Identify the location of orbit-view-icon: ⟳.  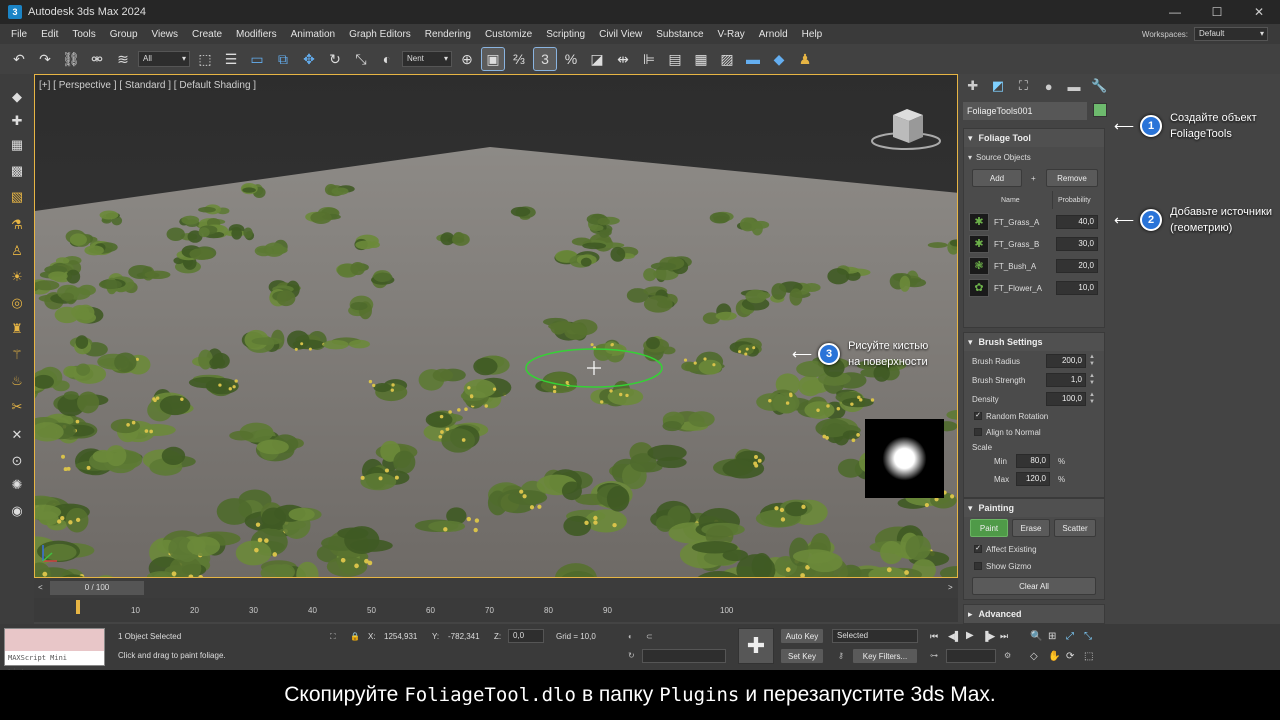
(1070, 656).